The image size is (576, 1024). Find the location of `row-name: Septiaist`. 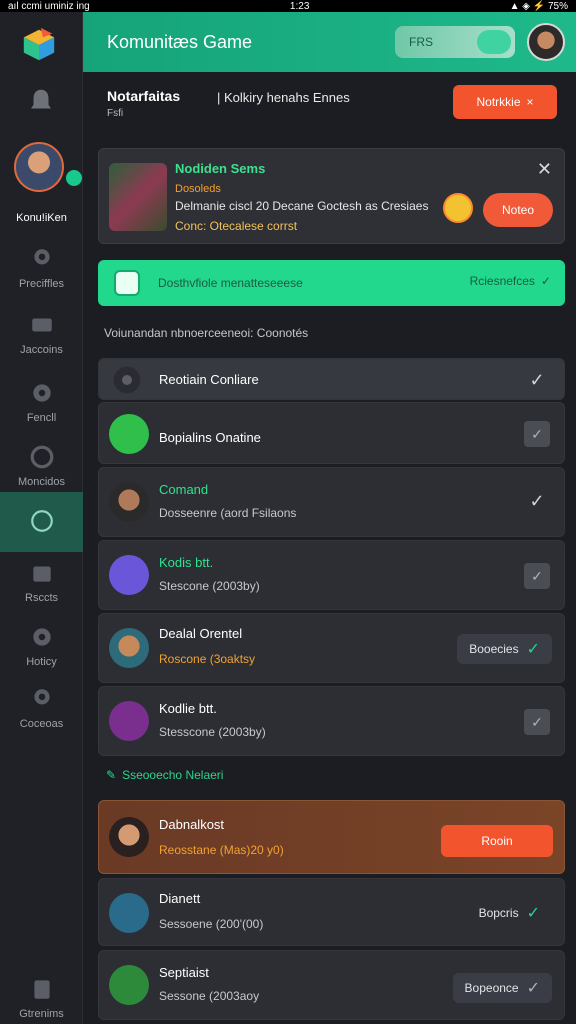

row-name: Septiaist is located at coordinates (184, 972).